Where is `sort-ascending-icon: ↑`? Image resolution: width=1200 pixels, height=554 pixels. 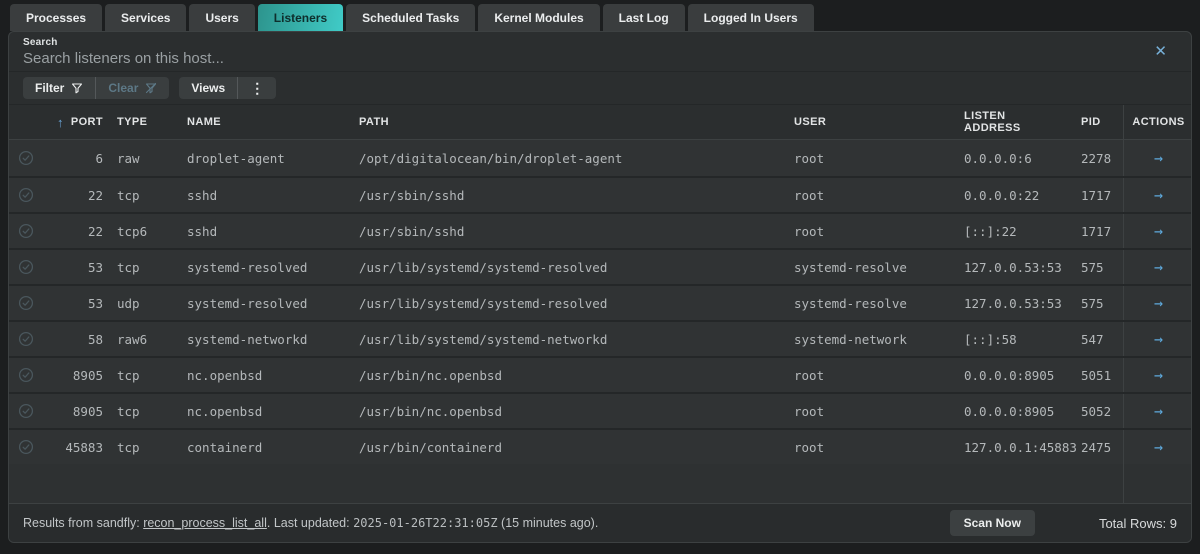 sort-ascending-icon: ↑ is located at coordinates (60, 122).